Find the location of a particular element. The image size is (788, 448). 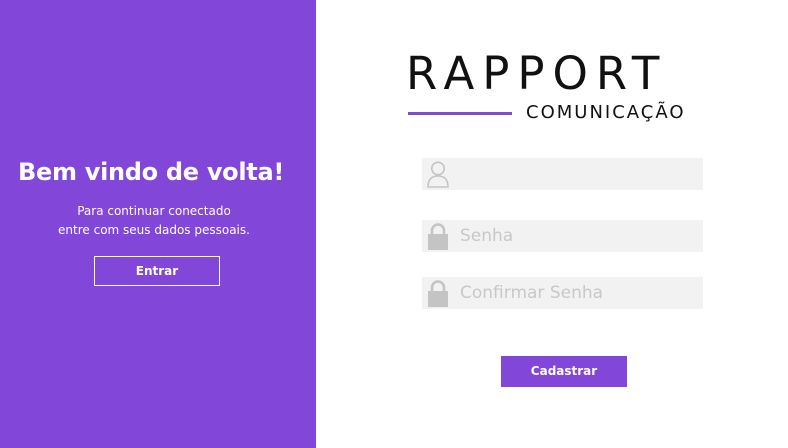

username-field is located at coordinates (562, 174).